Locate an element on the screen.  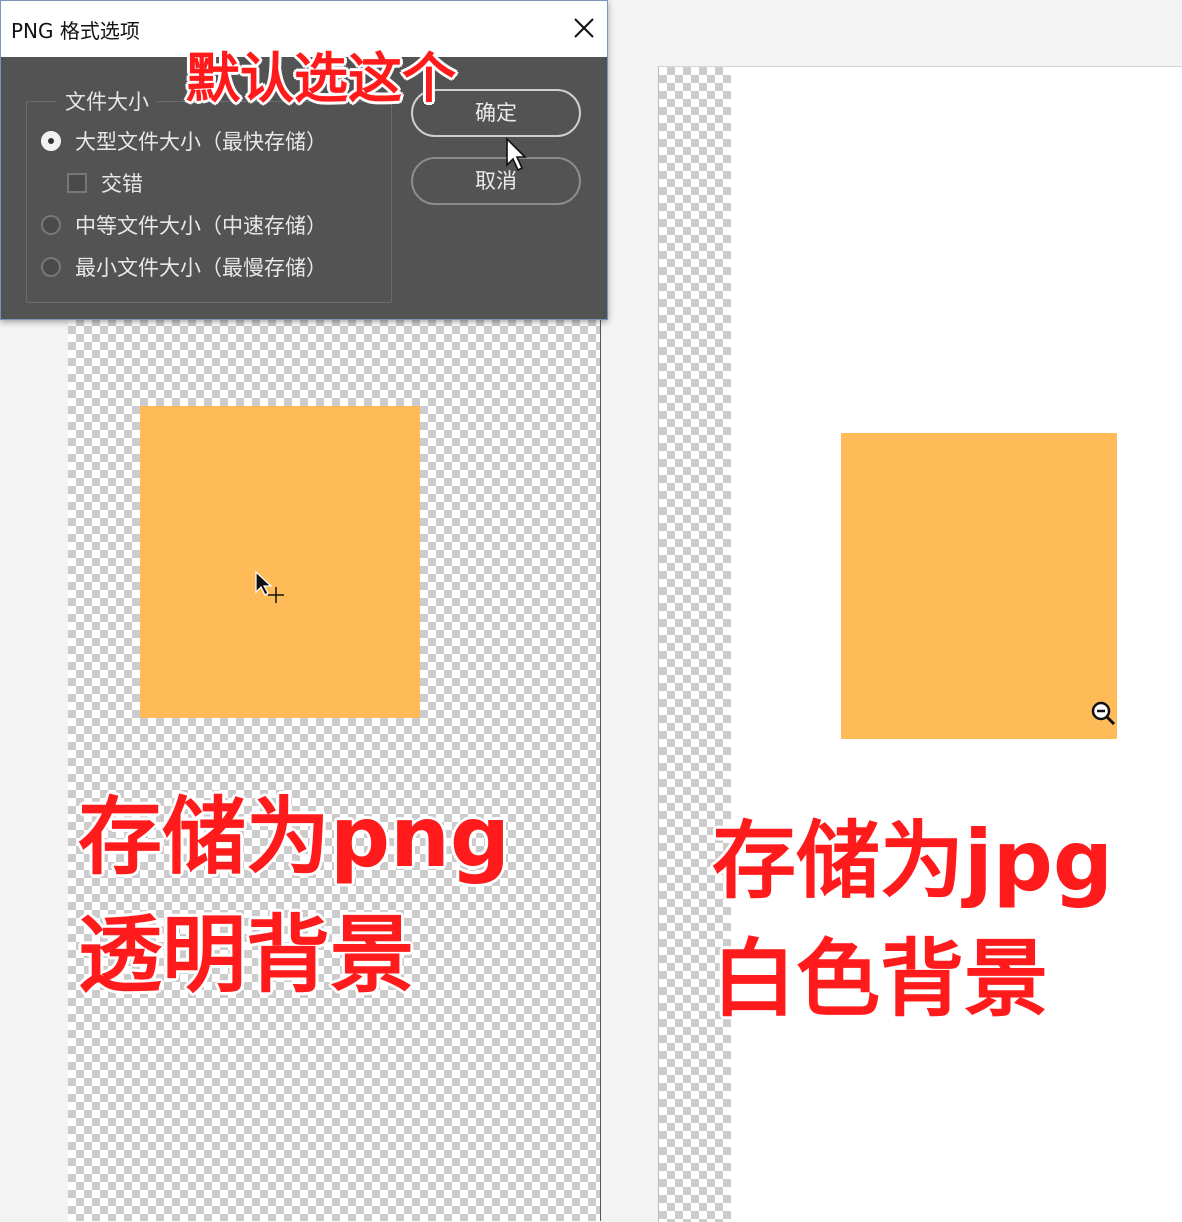
radio-smallest is located at coordinates (51, 267).